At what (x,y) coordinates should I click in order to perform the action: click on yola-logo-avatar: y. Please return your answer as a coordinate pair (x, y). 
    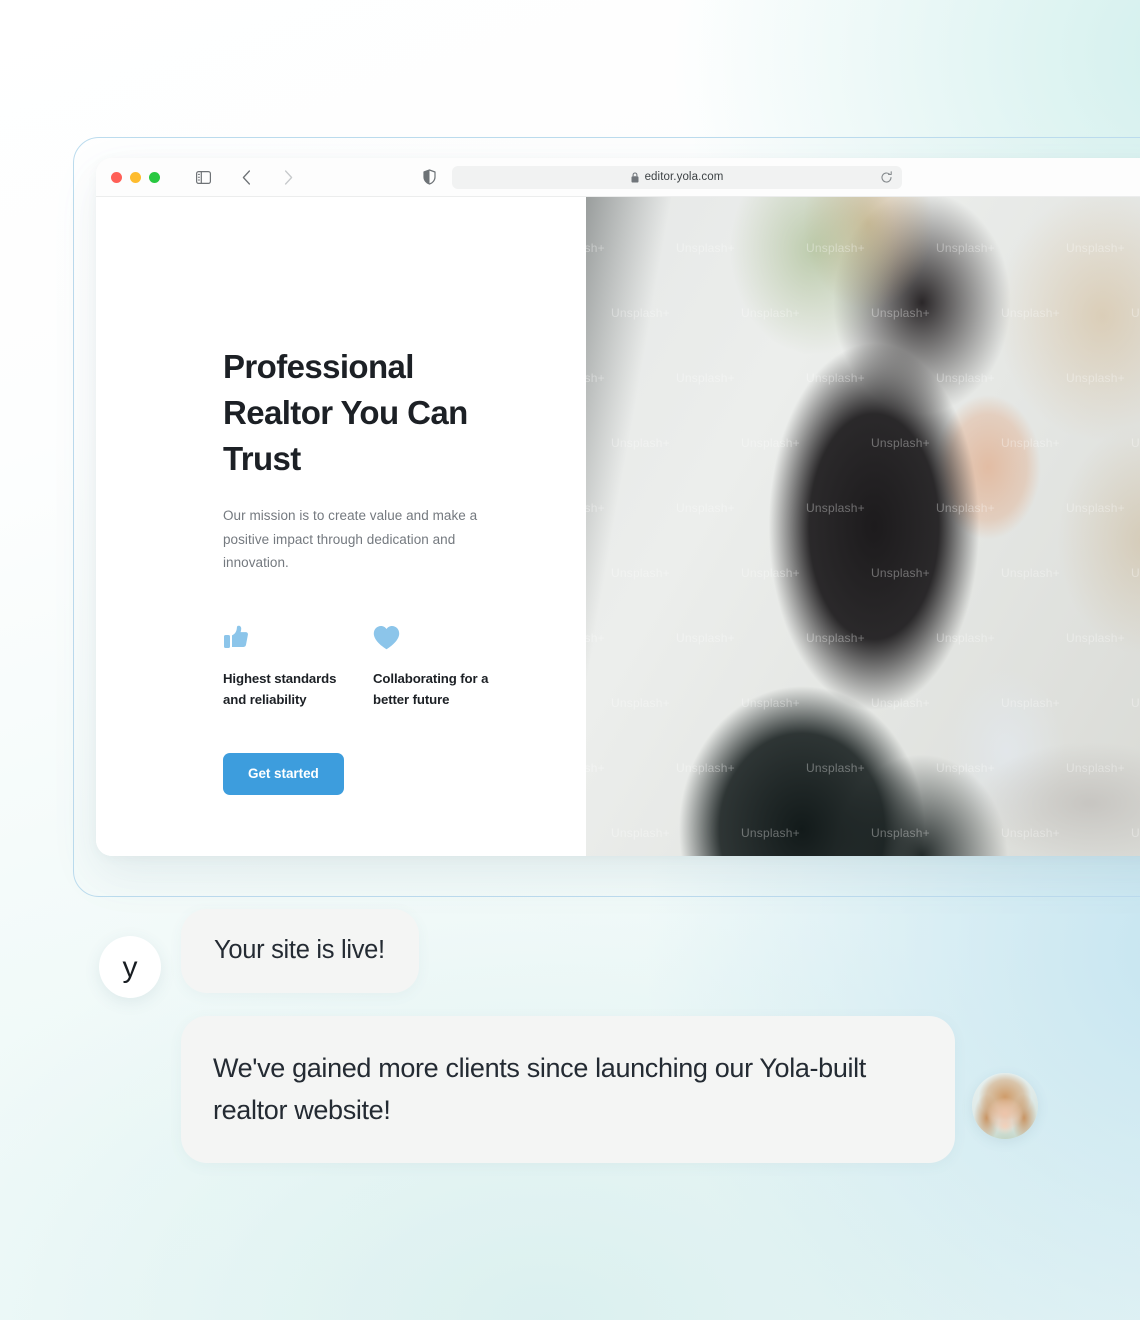
    Looking at the image, I should click on (130, 967).